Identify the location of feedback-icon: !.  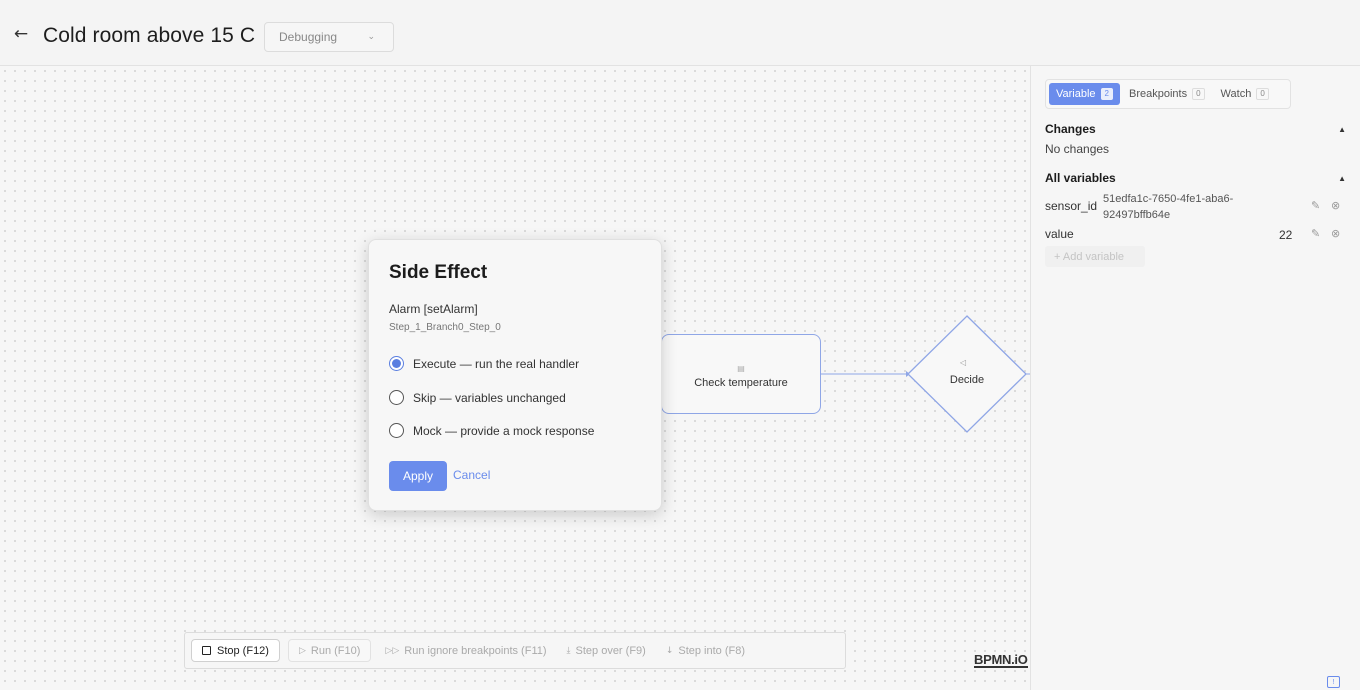
(1333, 682).